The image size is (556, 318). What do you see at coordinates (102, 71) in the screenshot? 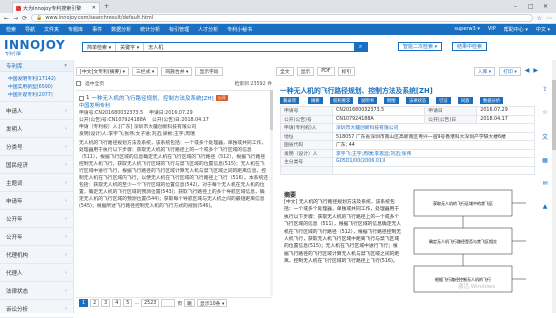
I see `language-view-select: [中文]文专利(摘要) ▾` at bounding box center [102, 71].